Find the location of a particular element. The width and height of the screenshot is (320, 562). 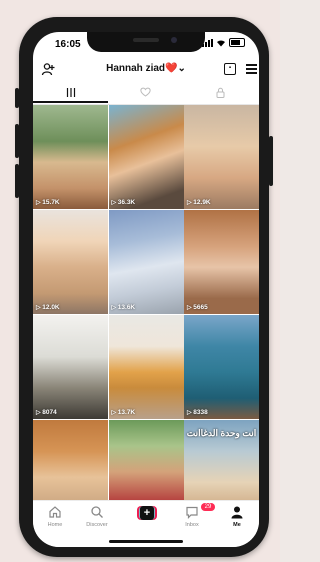

battery-icon is located at coordinates (237, 42).